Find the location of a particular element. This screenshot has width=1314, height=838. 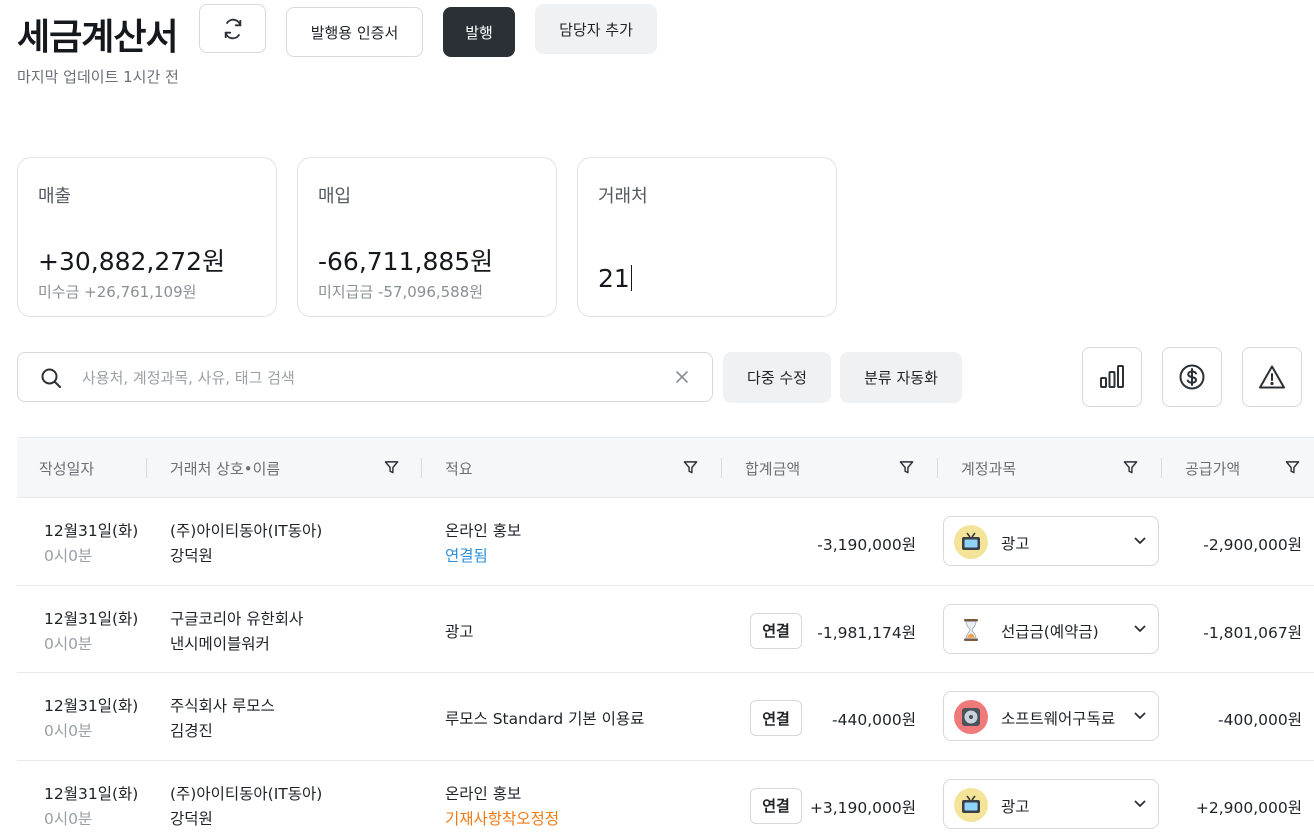

column-supply: 공급가액 is located at coordinates (1212, 468).